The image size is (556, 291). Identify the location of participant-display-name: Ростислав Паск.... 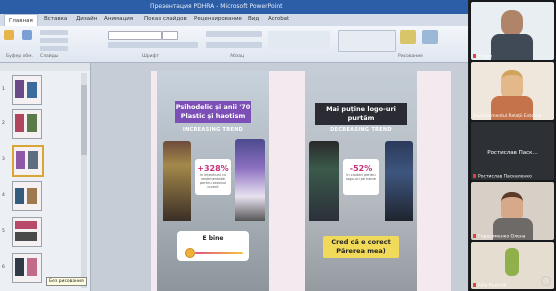
(512, 153).